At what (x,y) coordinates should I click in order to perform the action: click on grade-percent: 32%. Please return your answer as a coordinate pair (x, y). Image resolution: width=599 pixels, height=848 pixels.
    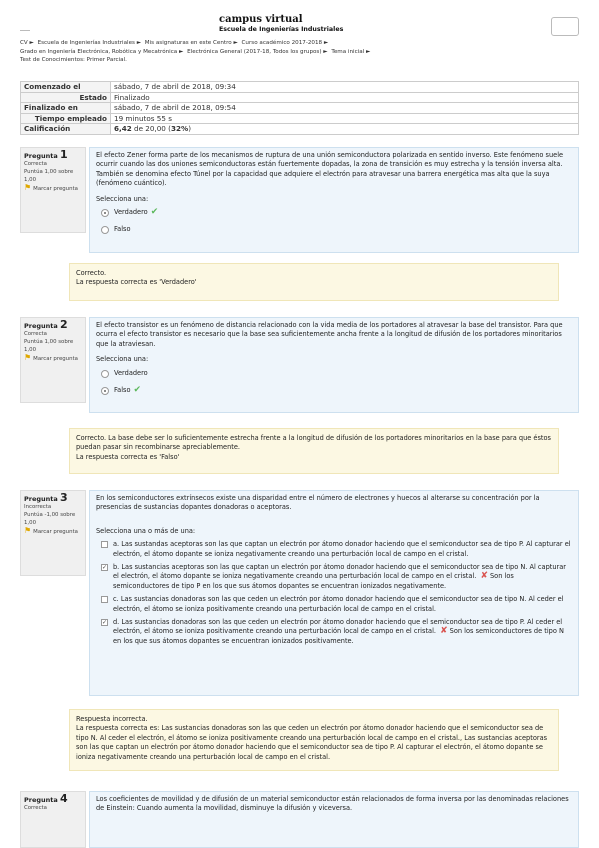
    Looking at the image, I should click on (179, 129).